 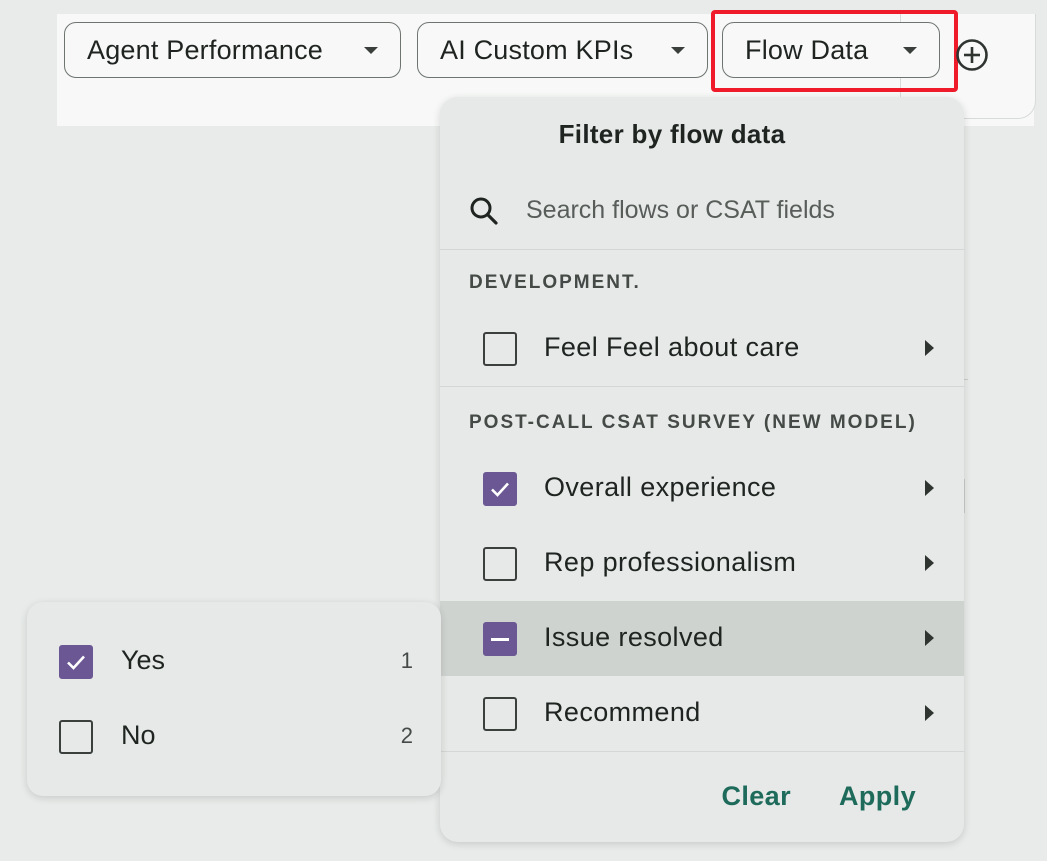 What do you see at coordinates (634, 637) in the screenshot?
I see `item-label: Issue resolved` at bounding box center [634, 637].